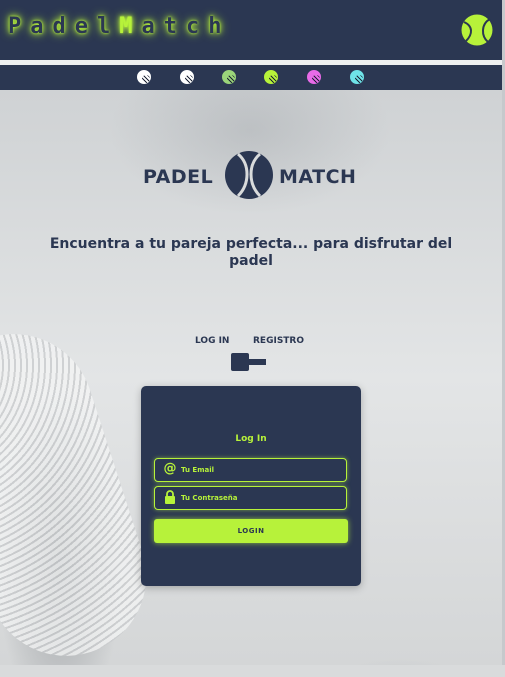 This screenshot has height=677, width=505. I want to click on password-input, so click(260, 497).